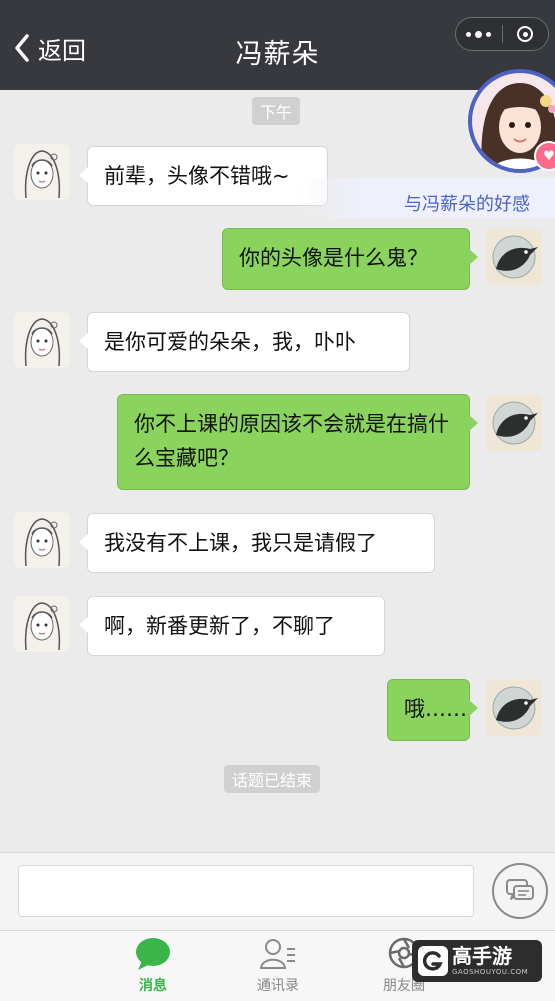 This screenshot has width=555, height=1001. Describe the element at coordinates (467, 204) in the screenshot. I see `affinity-label: 与冯薪朵的好感` at that location.